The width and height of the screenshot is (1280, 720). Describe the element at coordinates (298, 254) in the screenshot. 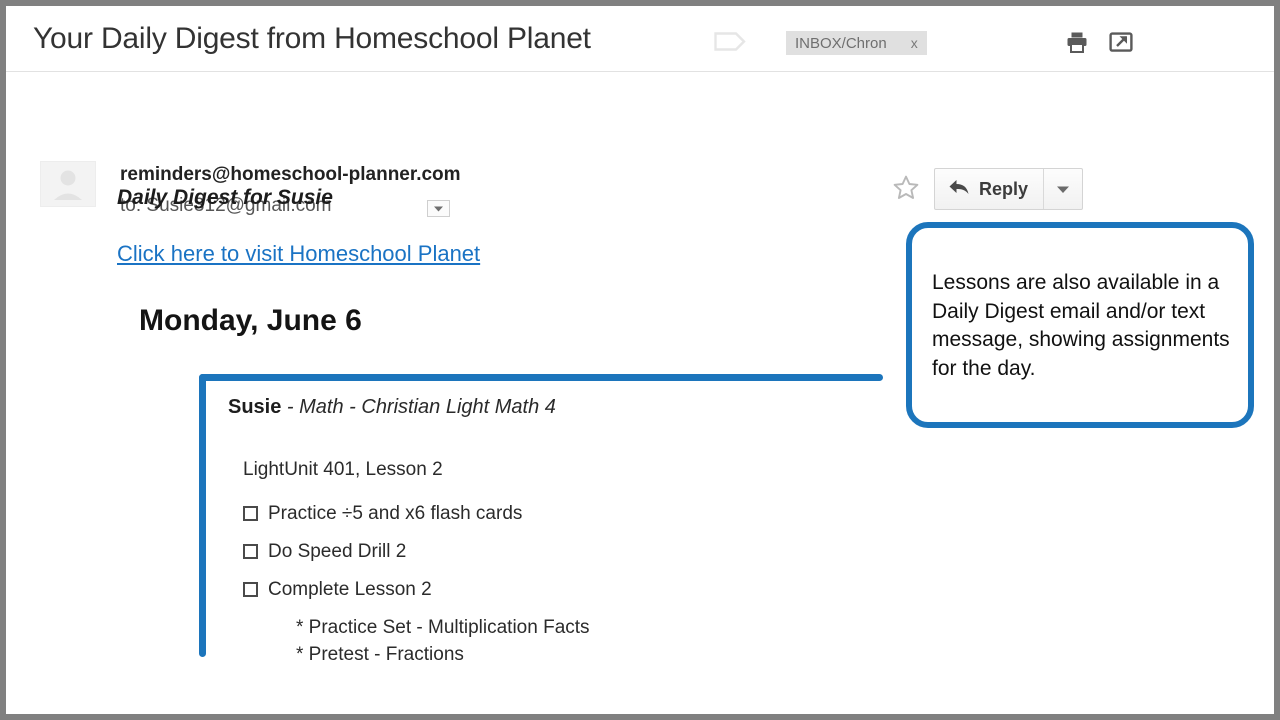

I see `visit-homeschool-planet-link: Click here to visit Homeschool Planet` at that location.